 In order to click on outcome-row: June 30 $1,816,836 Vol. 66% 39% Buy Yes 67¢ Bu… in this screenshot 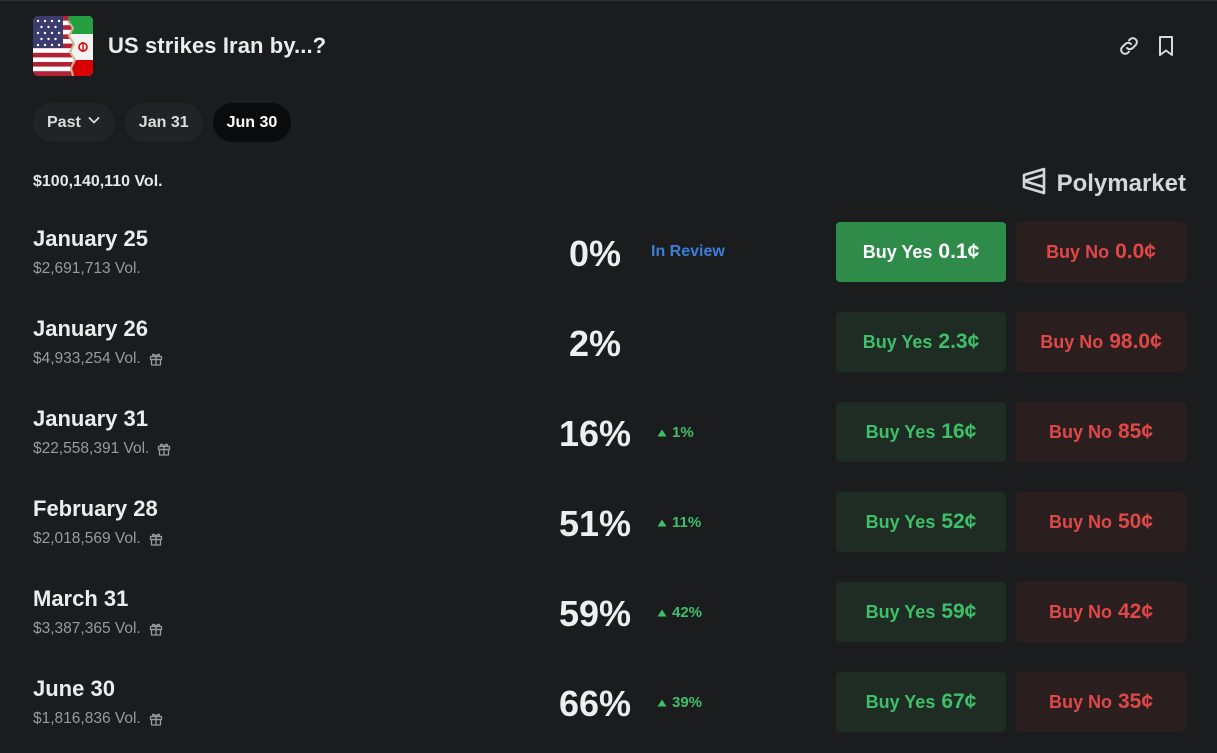, I will do `click(609, 712)`.